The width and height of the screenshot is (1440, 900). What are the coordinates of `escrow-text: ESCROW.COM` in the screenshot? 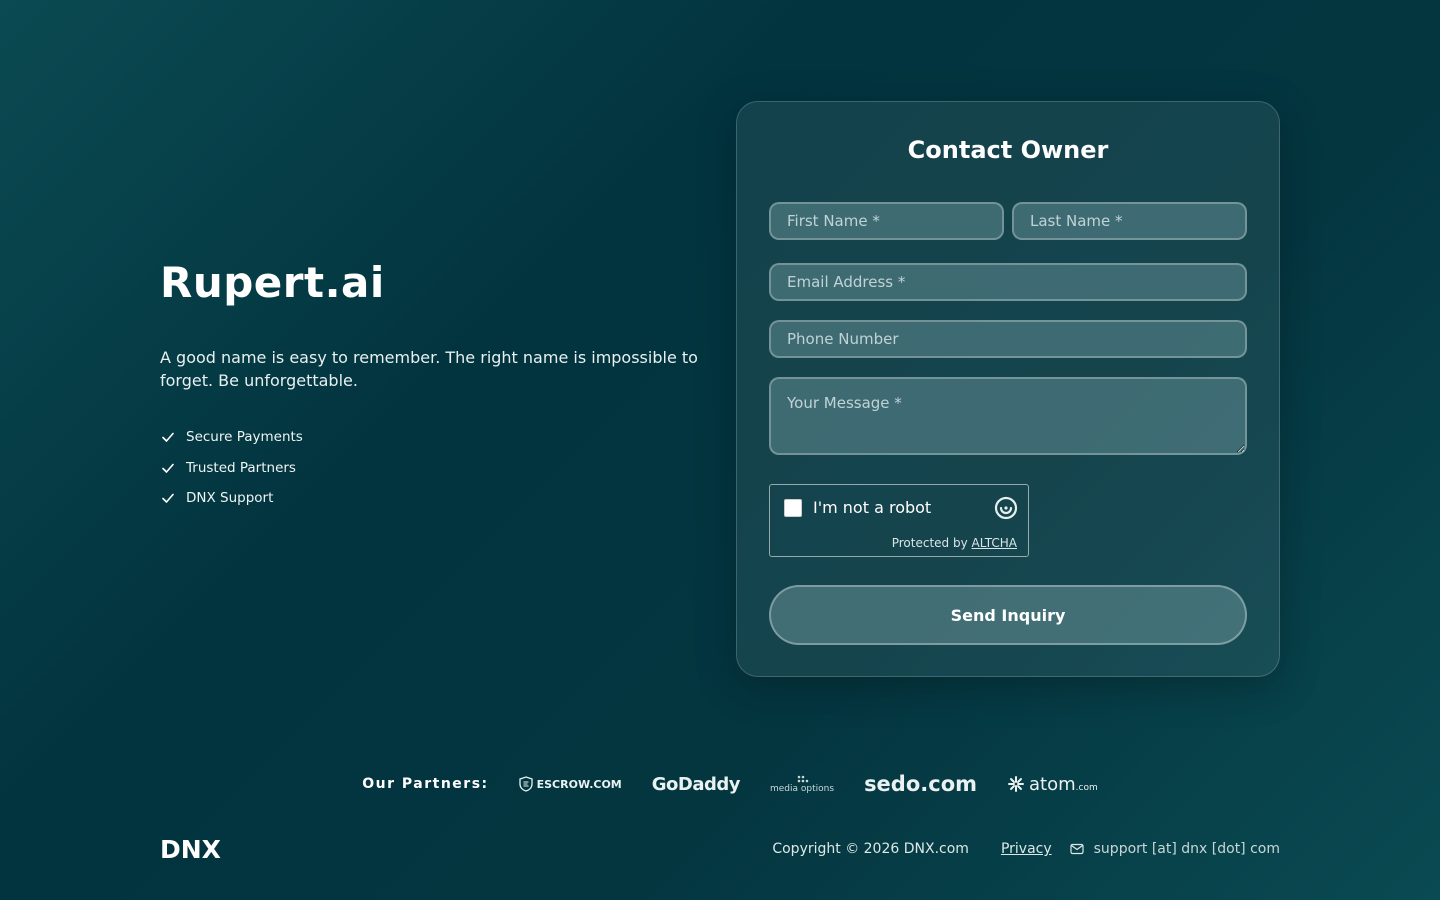 It's located at (579, 784).